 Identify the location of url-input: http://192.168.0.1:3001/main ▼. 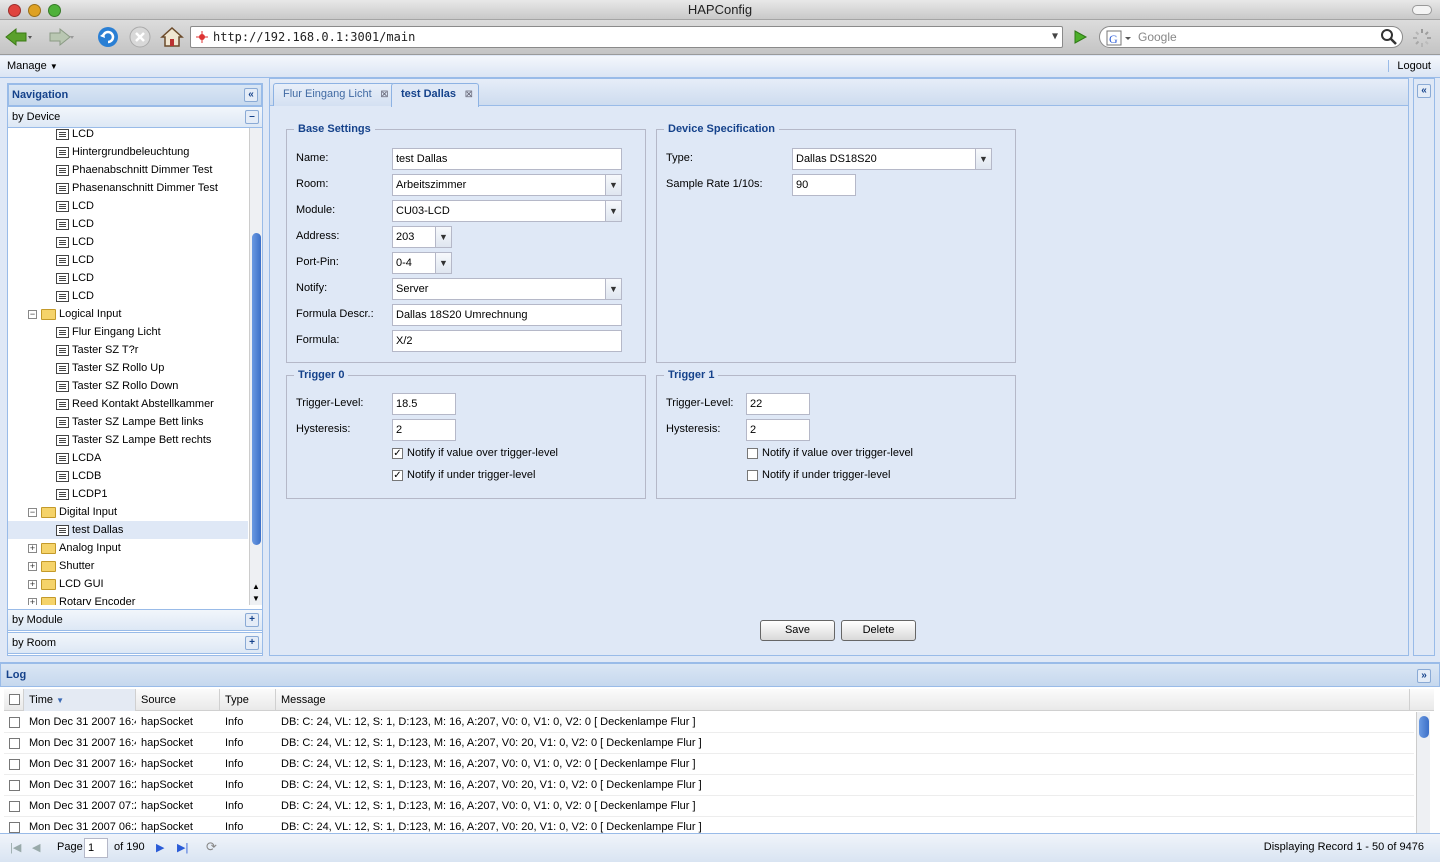
(626, 37).